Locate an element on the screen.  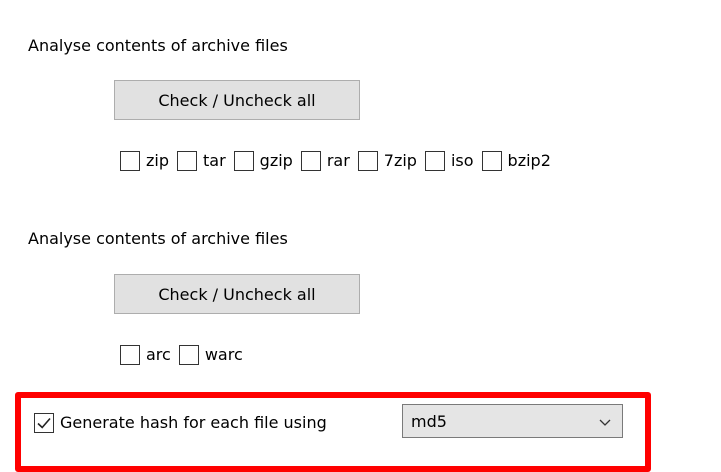
check-uncheck-all-web-archives-button: Check / Uncheck all is located at coordinates (237, 294).